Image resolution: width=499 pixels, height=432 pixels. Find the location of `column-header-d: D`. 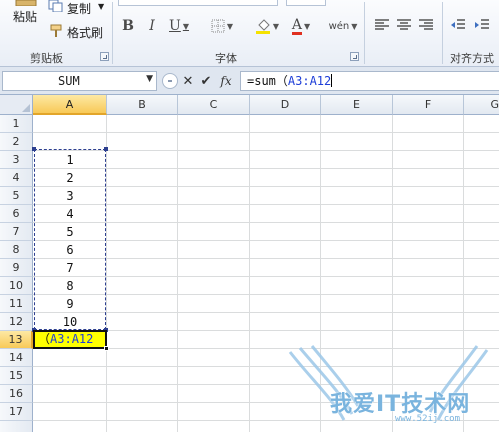

column-header-d: D is located at coordinates (285, 105).